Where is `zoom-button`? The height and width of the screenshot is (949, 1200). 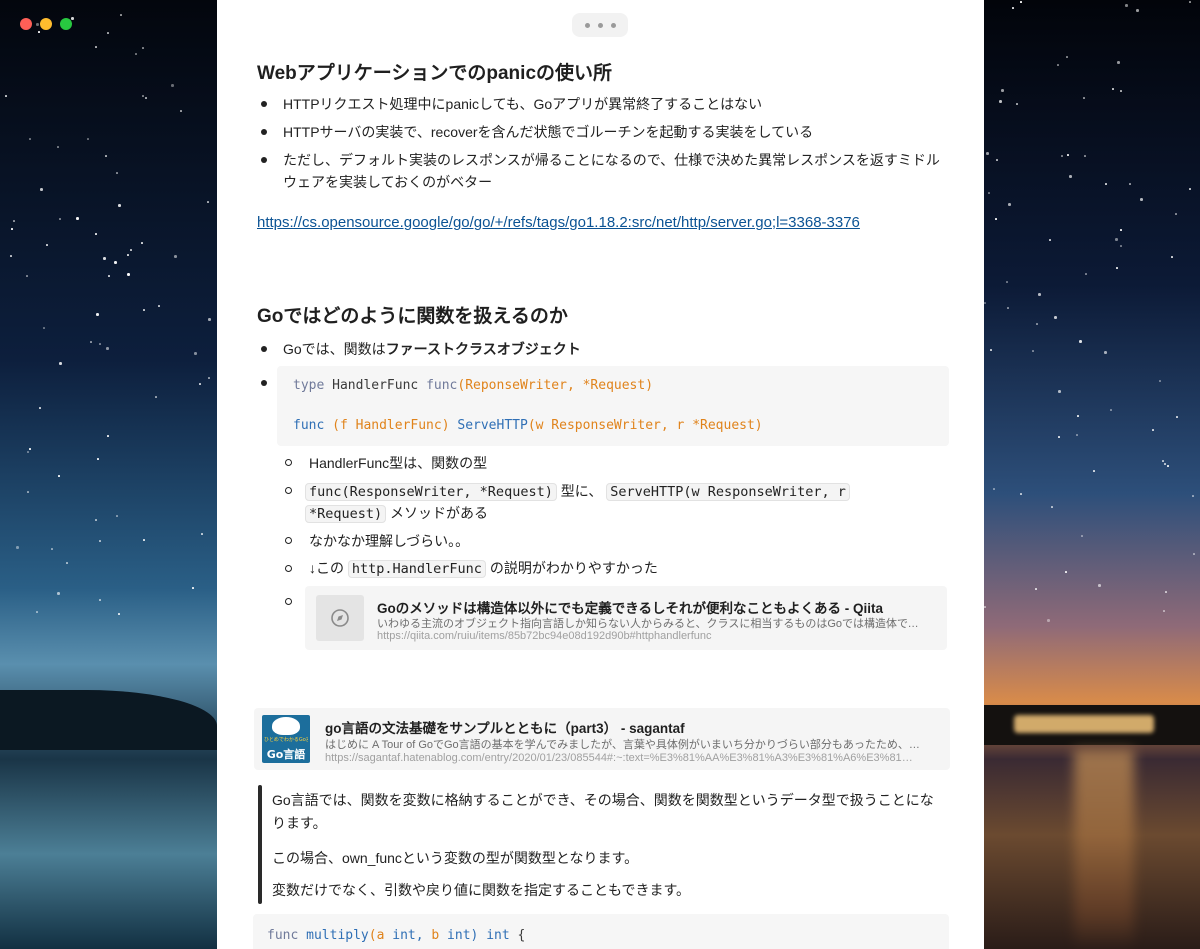 zoom-button is located at coordinates (66, 24).